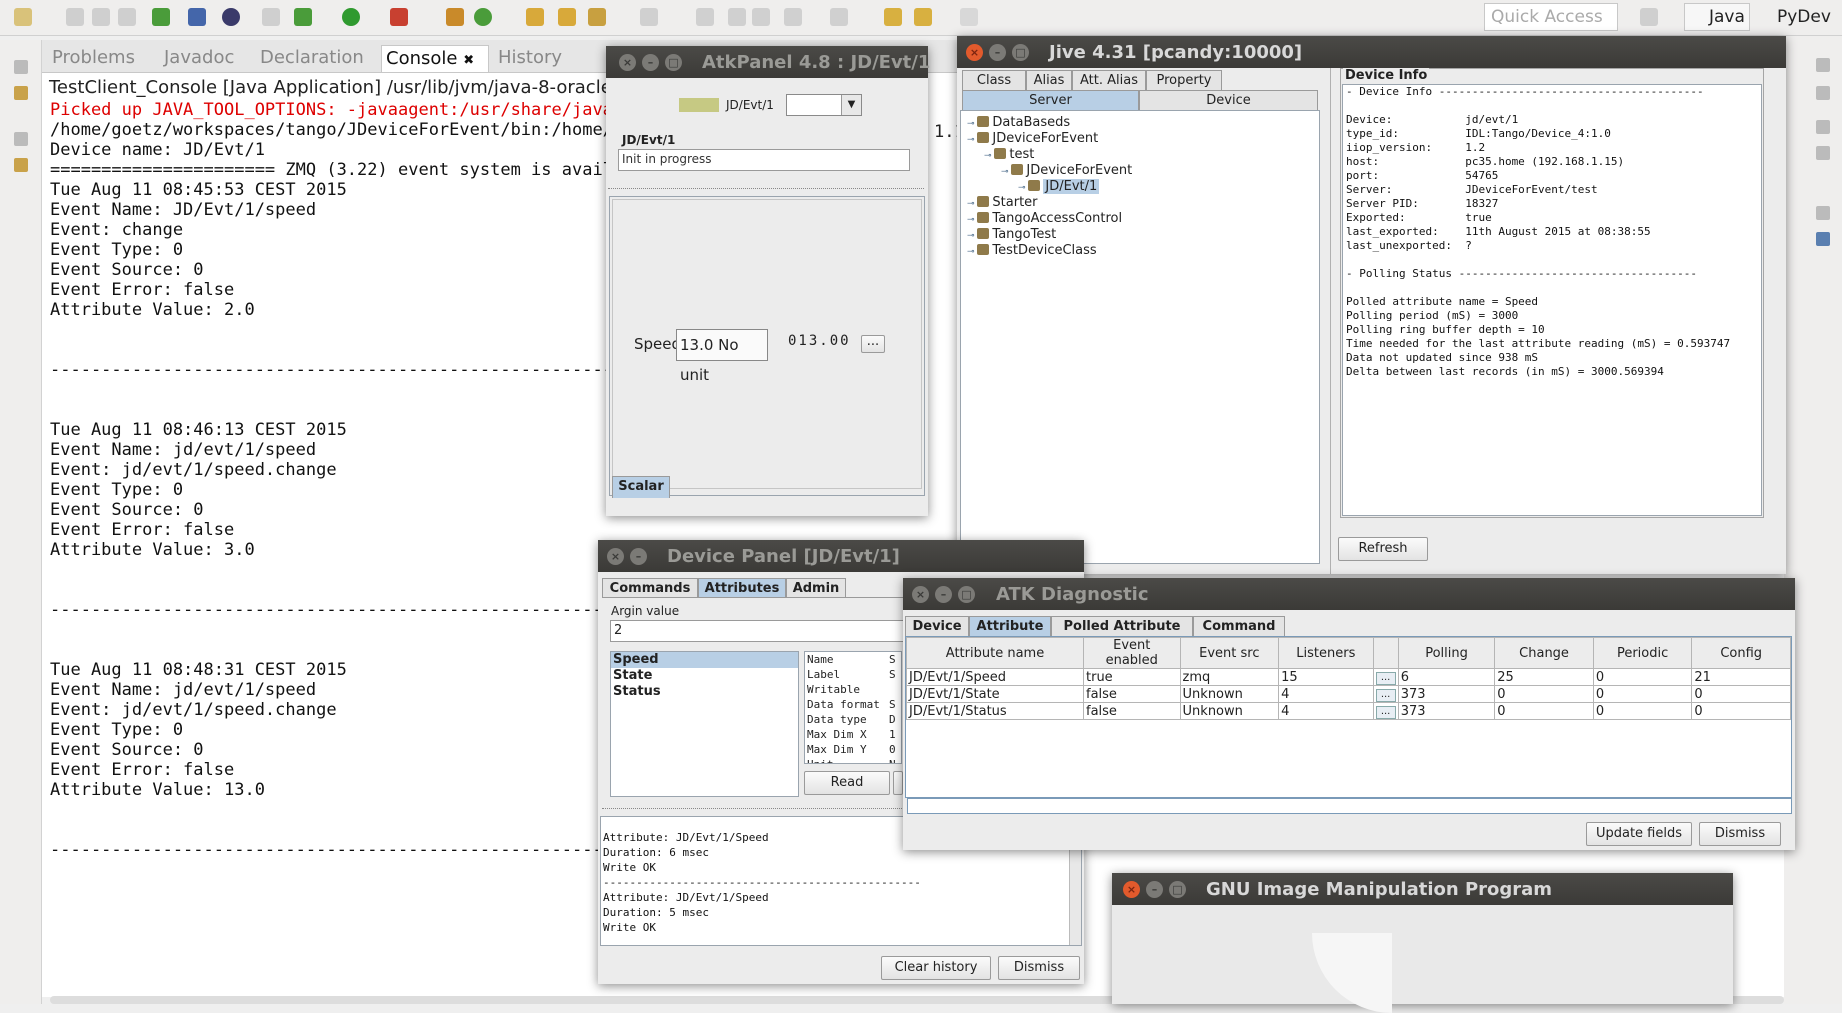 The width and height of the screenshot is (1842, 1013). I want to click on attribute-item-status: Status, so click(704, 692).